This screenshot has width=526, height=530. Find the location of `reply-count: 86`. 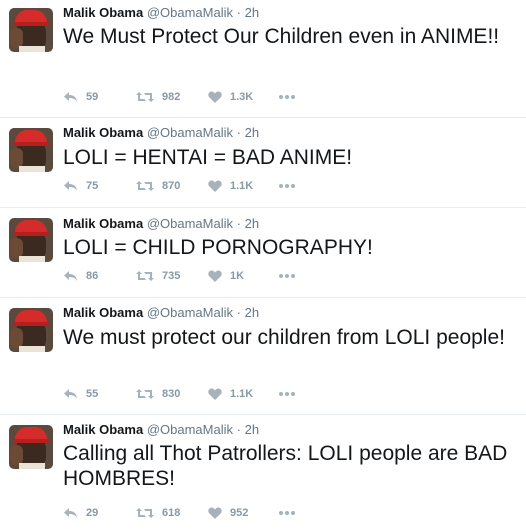

reply-count: 86 is located at coordinates (92, 276).